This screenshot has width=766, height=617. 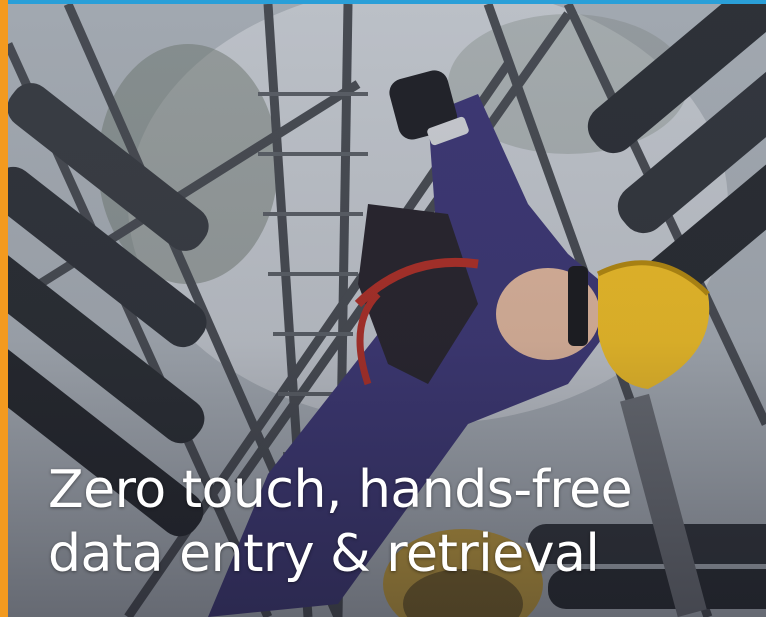 I want to click on caption-line-1: Zero touch, hands-free, so click(x=340, y=490).